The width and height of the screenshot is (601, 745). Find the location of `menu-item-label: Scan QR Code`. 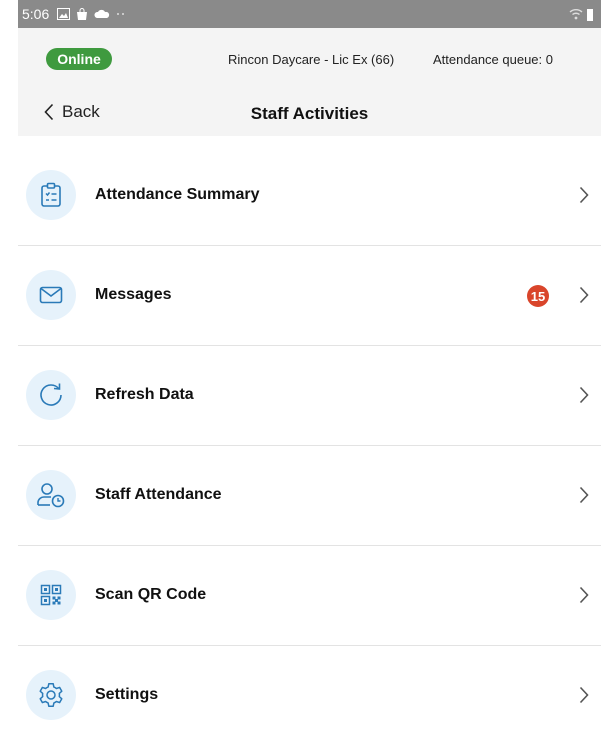

menu-item-label: Scan QR Code is located at coordinates (151, 594).